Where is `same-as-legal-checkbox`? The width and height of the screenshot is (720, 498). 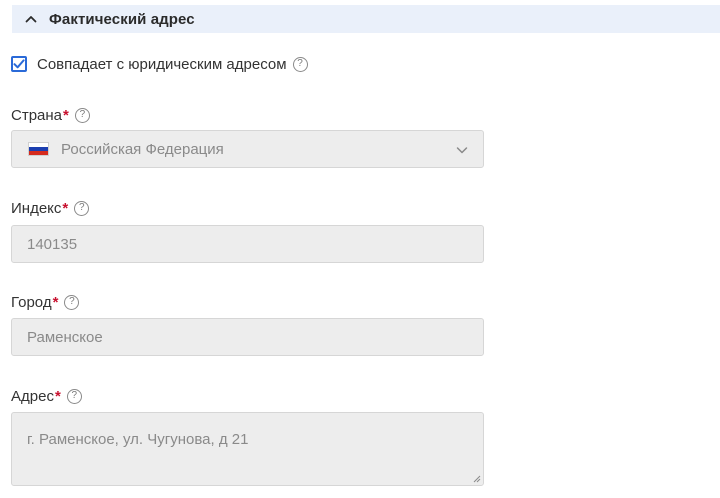
same-as-legal-checkbox is located at coordinates (19, 64).